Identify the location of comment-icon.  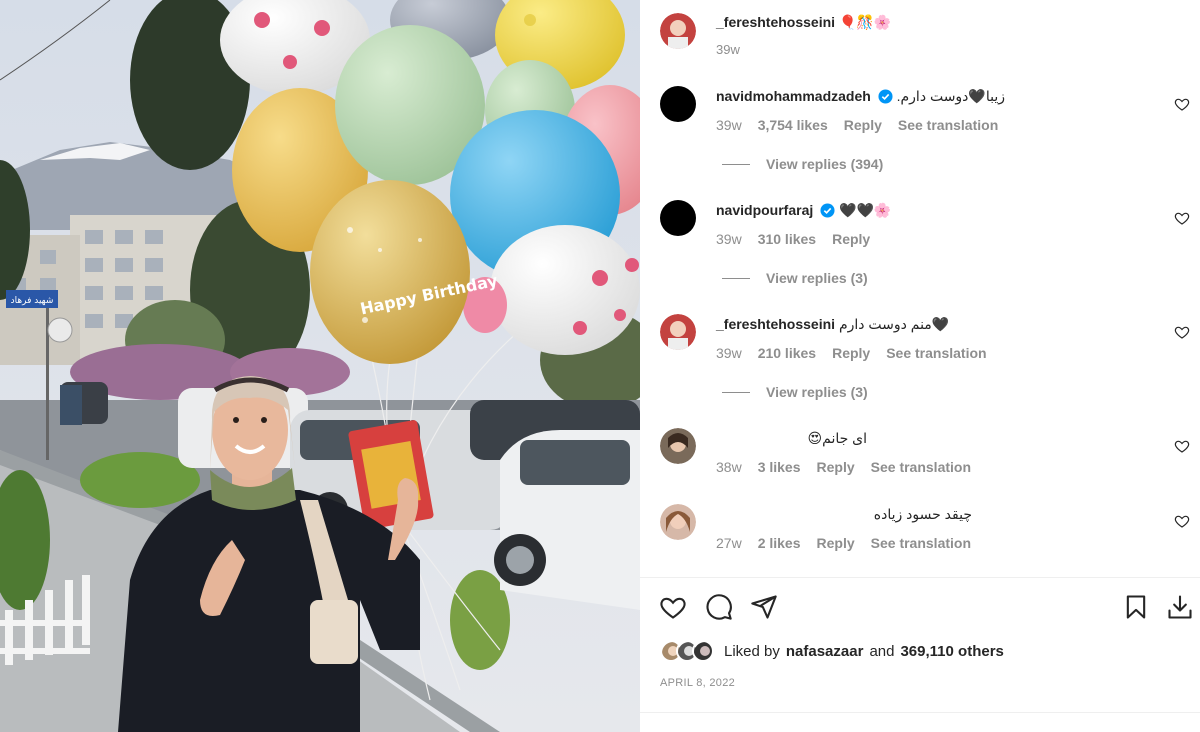
(719, 607).